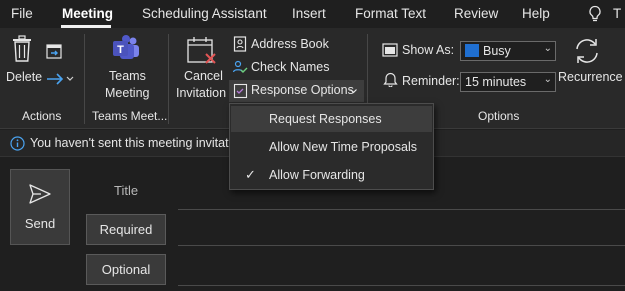 The width and height of the screenshot is (625, 291). What do you see at coordinates (390, 13) in the screenshot?
I see `tab-format-text: Format Text` at bounding box center [390, 13].